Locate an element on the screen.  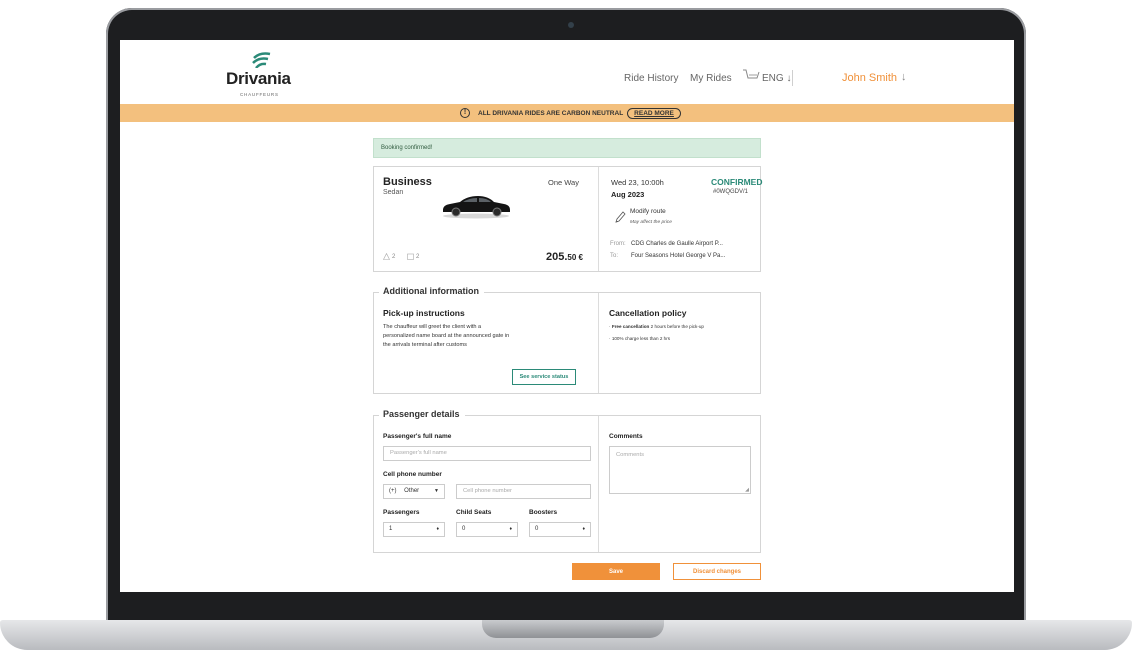
policy-line-charge: · 100% charge less than 2 hrs is located at coordinates (640, 338).